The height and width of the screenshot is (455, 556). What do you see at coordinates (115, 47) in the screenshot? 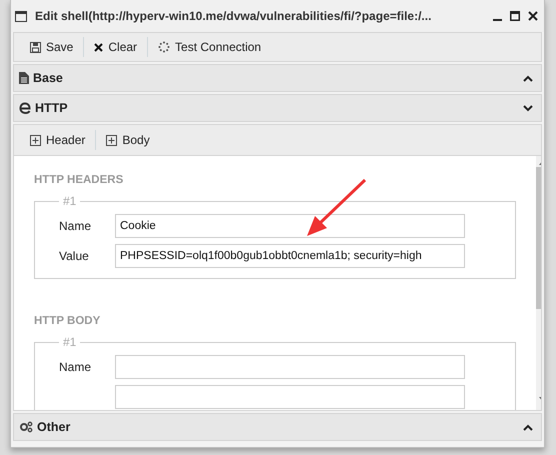
I see `toolbar-button: Clear` at bounding box center [115, 47].